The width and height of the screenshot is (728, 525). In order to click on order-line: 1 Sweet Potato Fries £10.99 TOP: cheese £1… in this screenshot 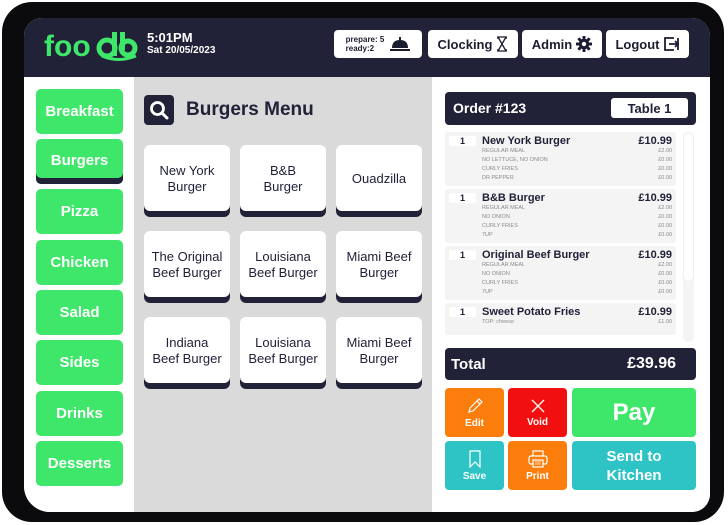, I will do `click(560, 319)`.